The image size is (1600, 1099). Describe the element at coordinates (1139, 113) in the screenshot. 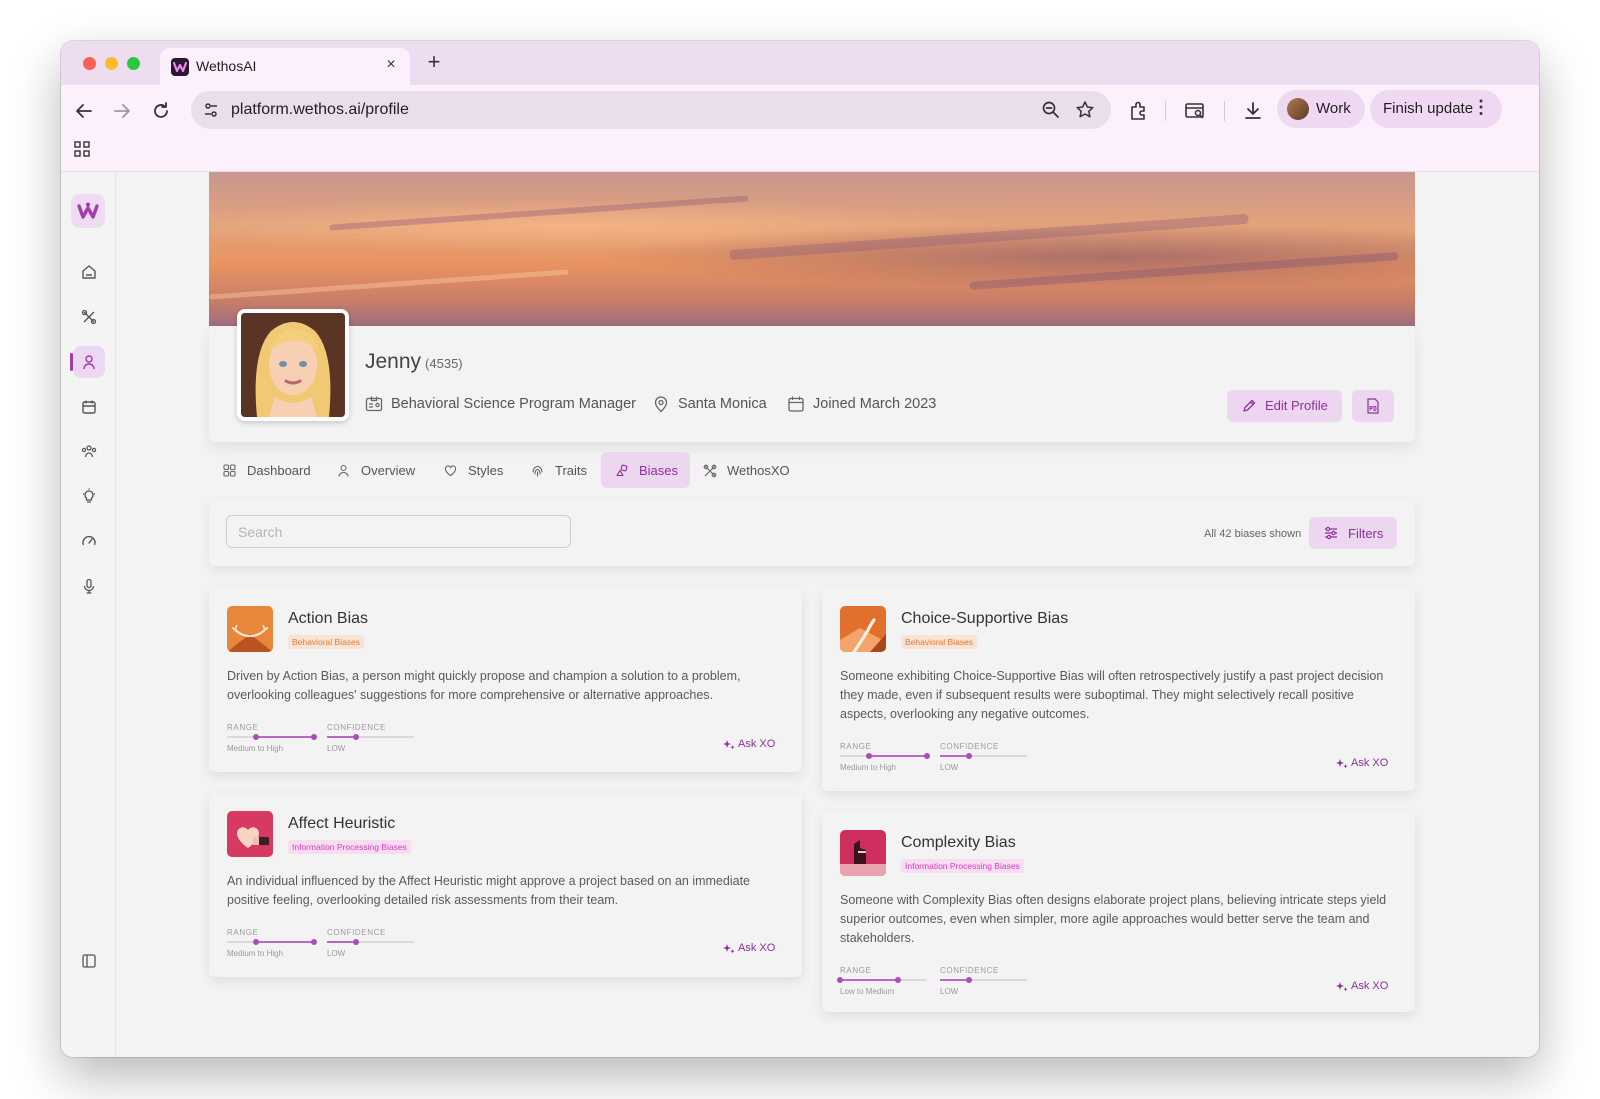

I see `extensions-icon` at that location.